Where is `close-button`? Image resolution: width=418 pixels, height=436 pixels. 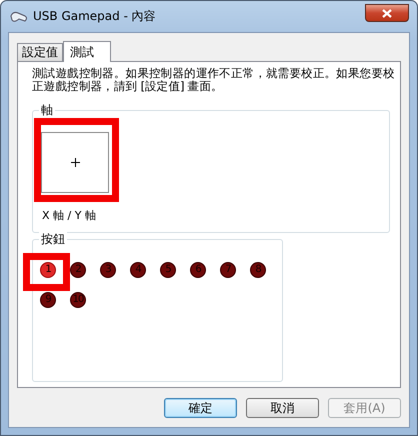
close-button is located at coordinates (387, 13).